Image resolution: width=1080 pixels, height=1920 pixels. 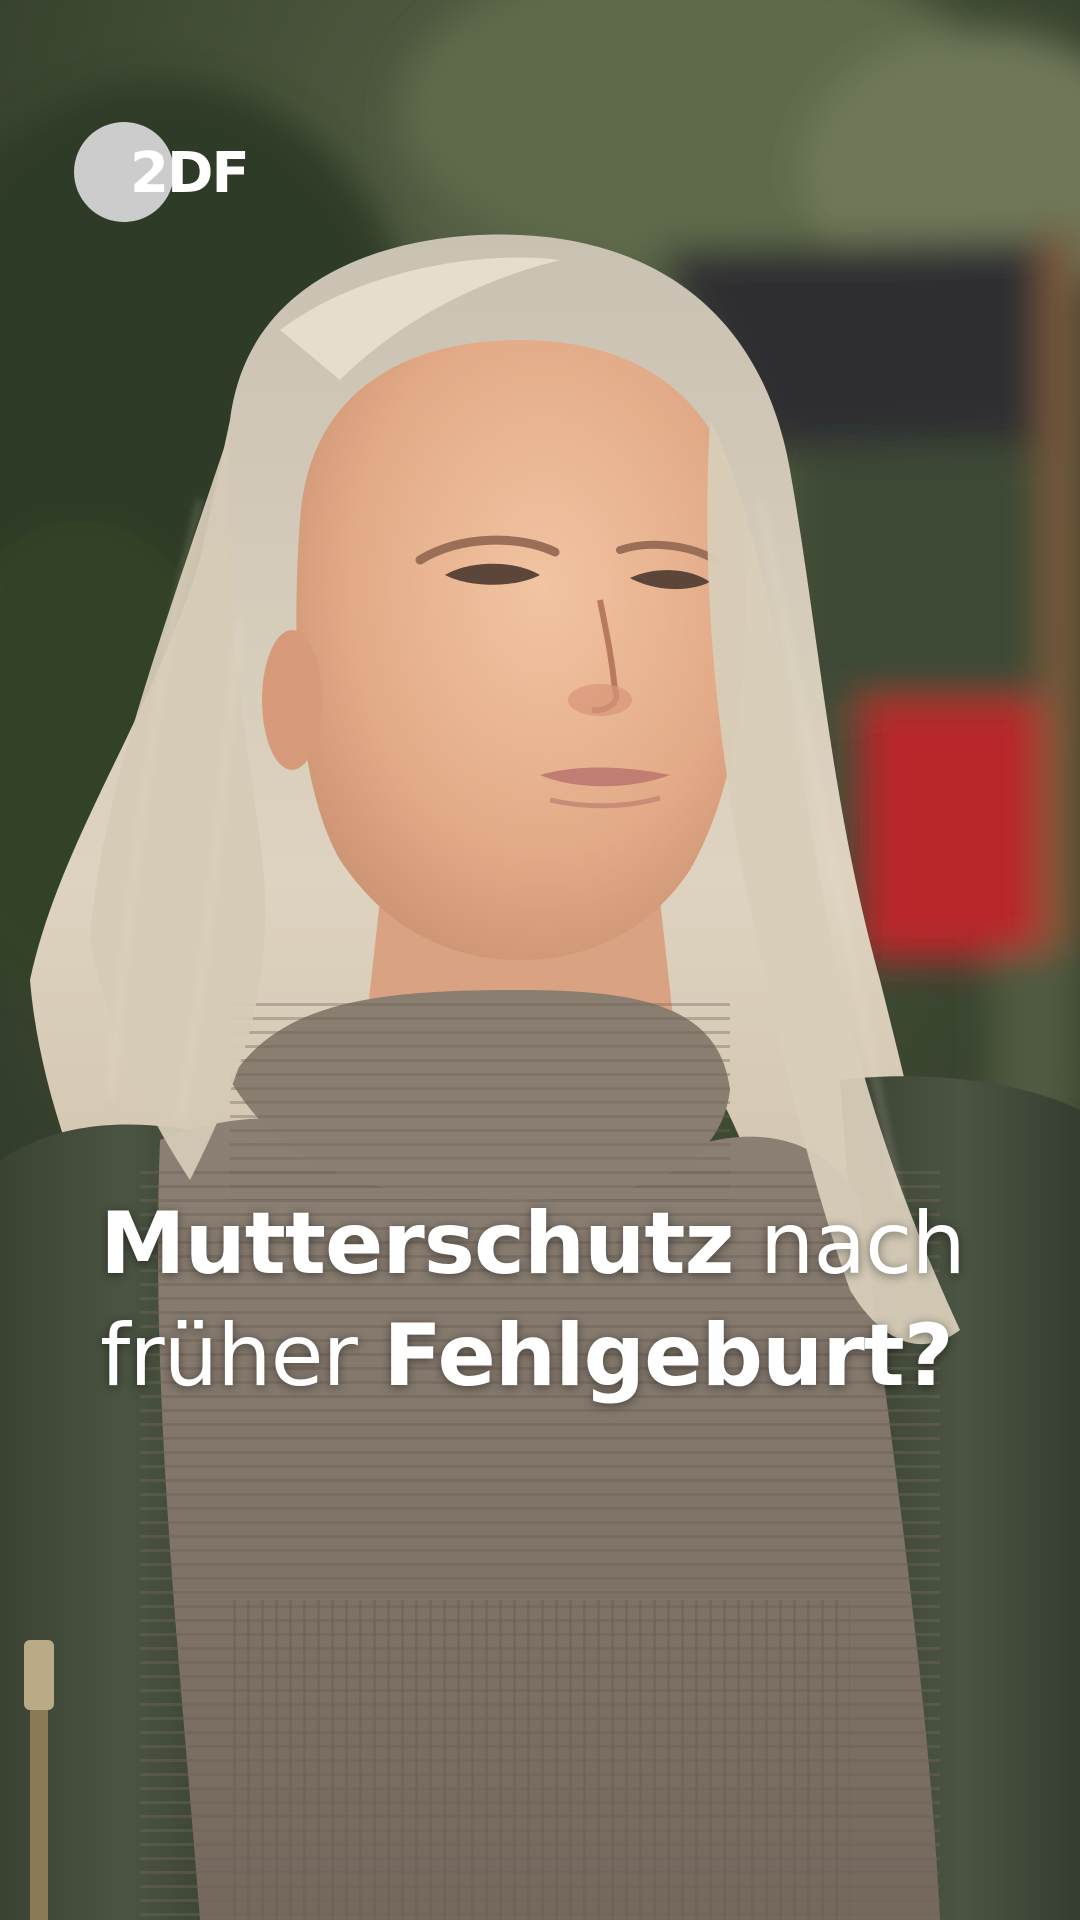 I want to click on caption-line-1-regular: nach, so click(x=862, y=1244).